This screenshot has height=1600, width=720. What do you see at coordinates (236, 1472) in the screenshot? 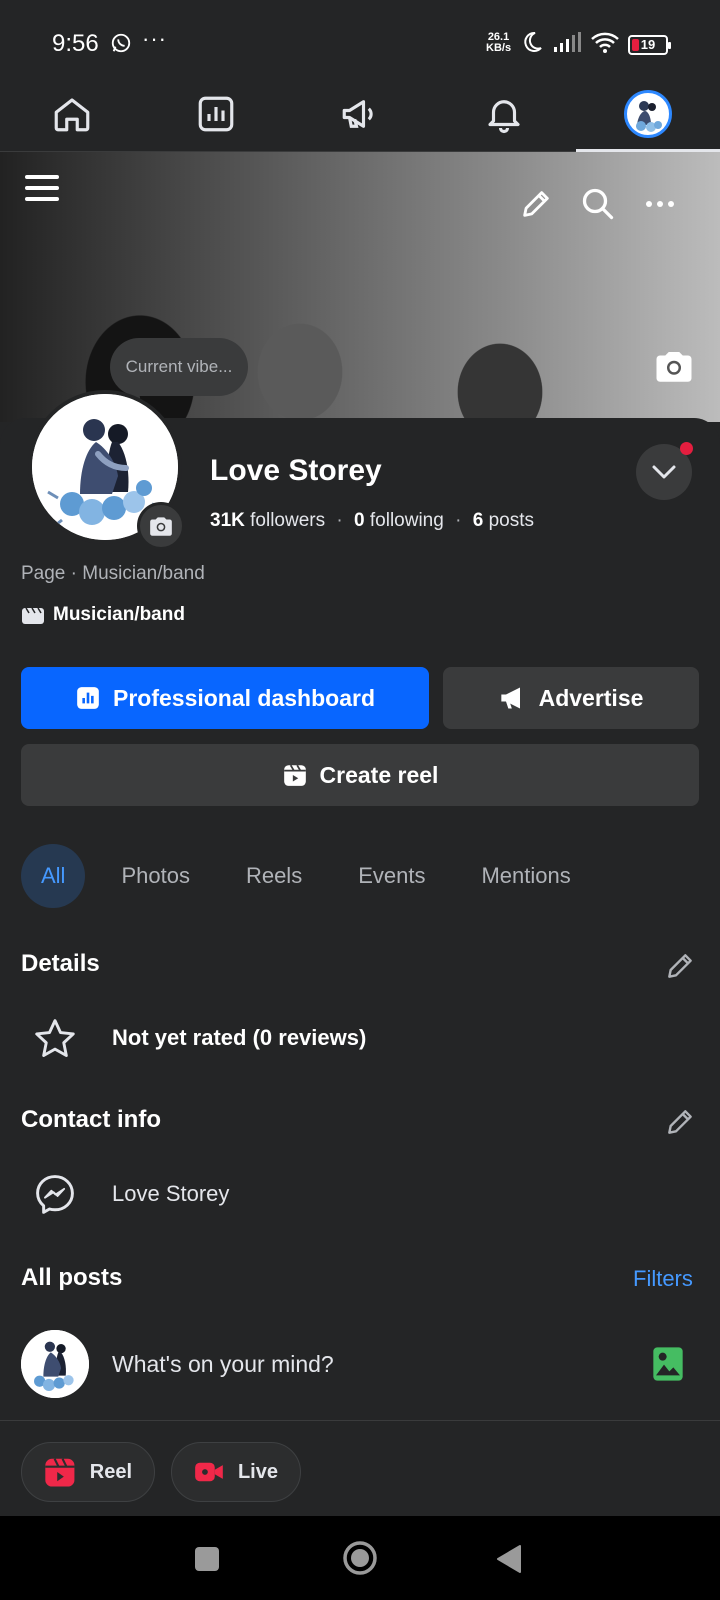
I see `live-action-button: Live` at bounding box center [236, 1472].